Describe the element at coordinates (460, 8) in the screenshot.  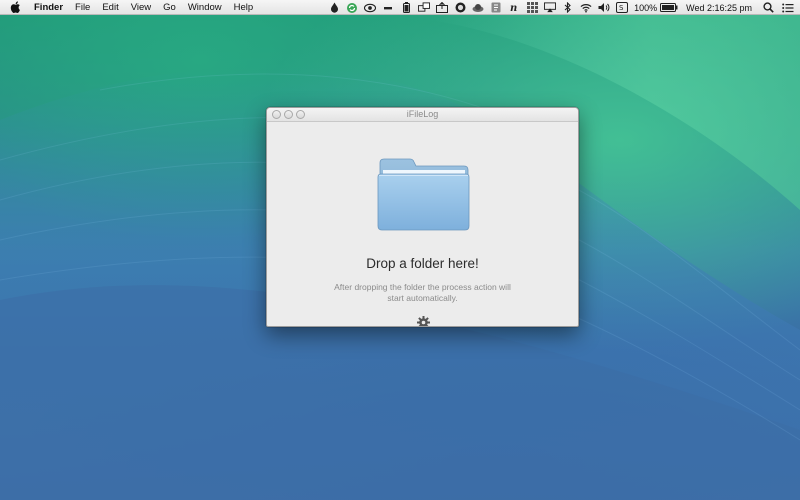
I see `record-icon` at that location.